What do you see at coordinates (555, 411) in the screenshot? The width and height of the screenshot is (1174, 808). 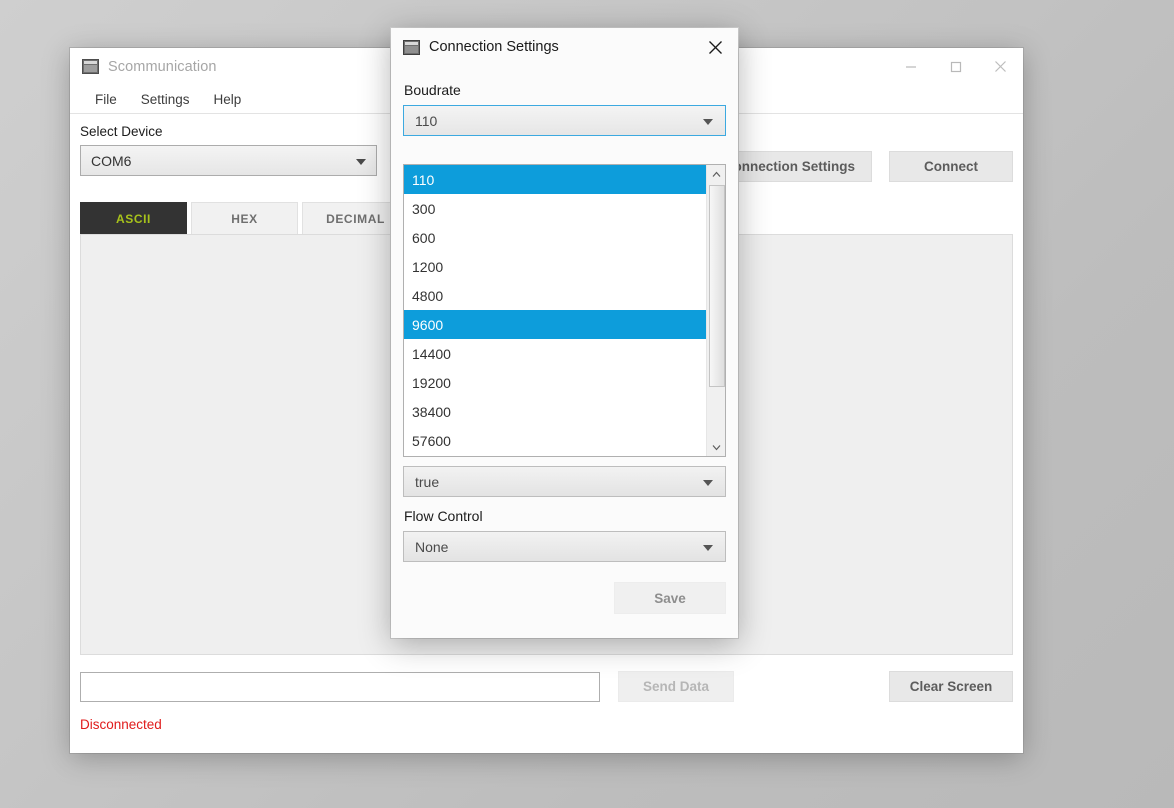 I see `dropdown-option: 38400` at bounding box center [555, 411].